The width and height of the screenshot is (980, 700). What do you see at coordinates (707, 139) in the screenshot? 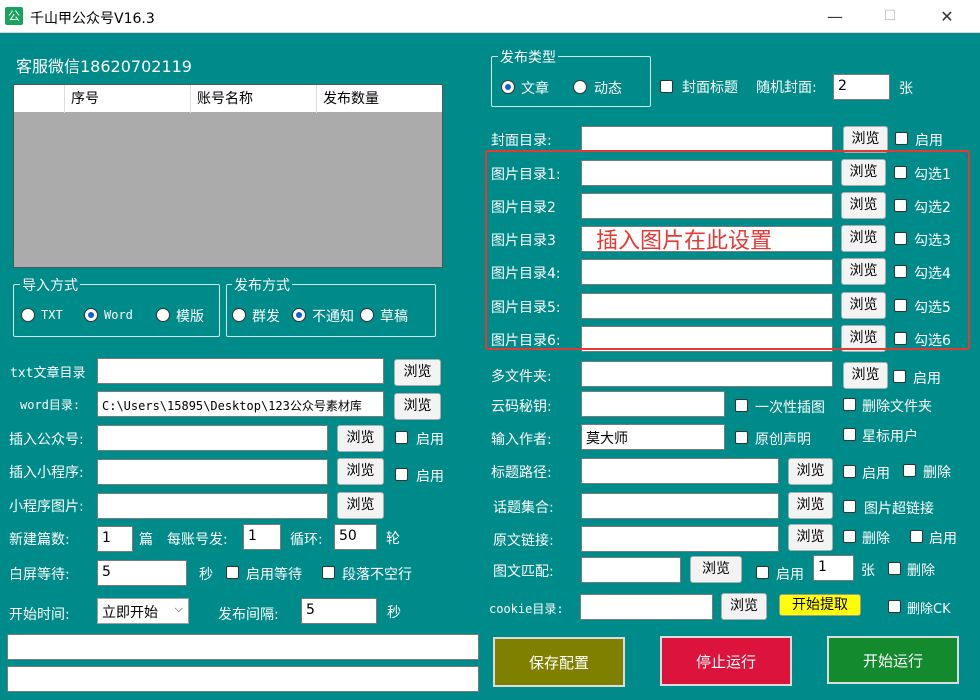
I see `cover-dir-input` at bounding box center [707, 139].